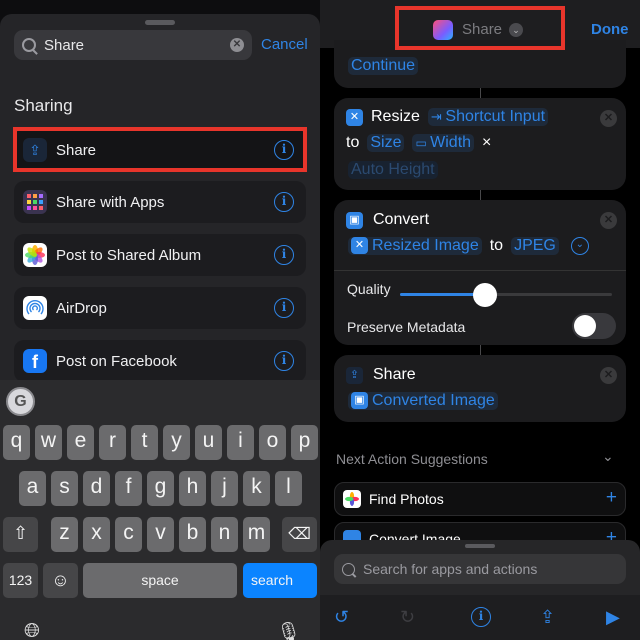 The height and width of the screenshot is (640, 640). Describe the element at coordinates (64, 488) in the screenshot. I see `key-s: s` at that location.